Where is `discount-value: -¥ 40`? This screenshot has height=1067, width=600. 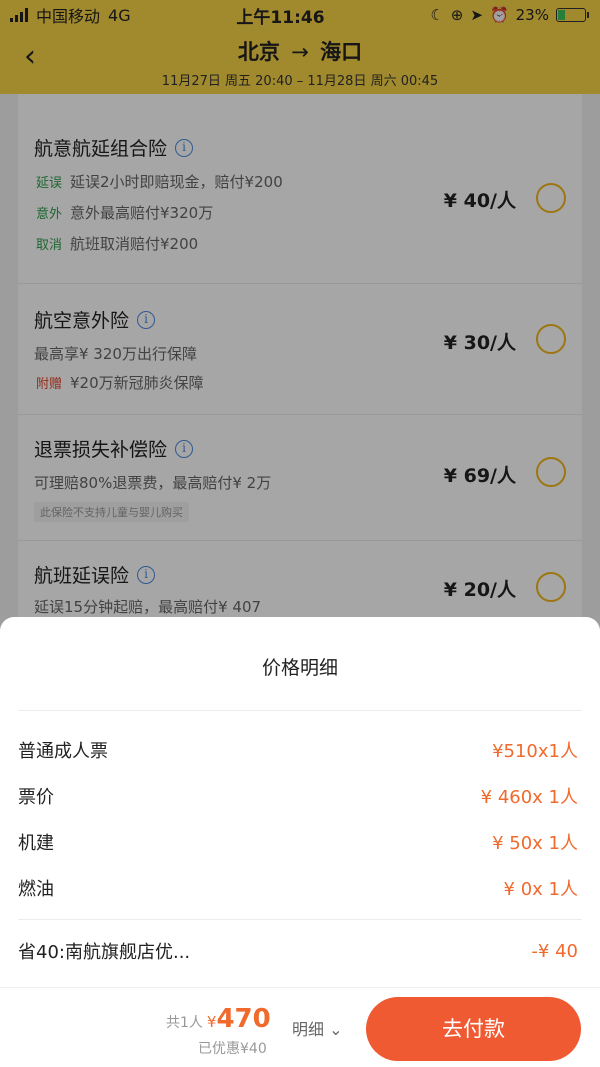
discount-value: -¥ 40 is located at coordinates (554, 951).